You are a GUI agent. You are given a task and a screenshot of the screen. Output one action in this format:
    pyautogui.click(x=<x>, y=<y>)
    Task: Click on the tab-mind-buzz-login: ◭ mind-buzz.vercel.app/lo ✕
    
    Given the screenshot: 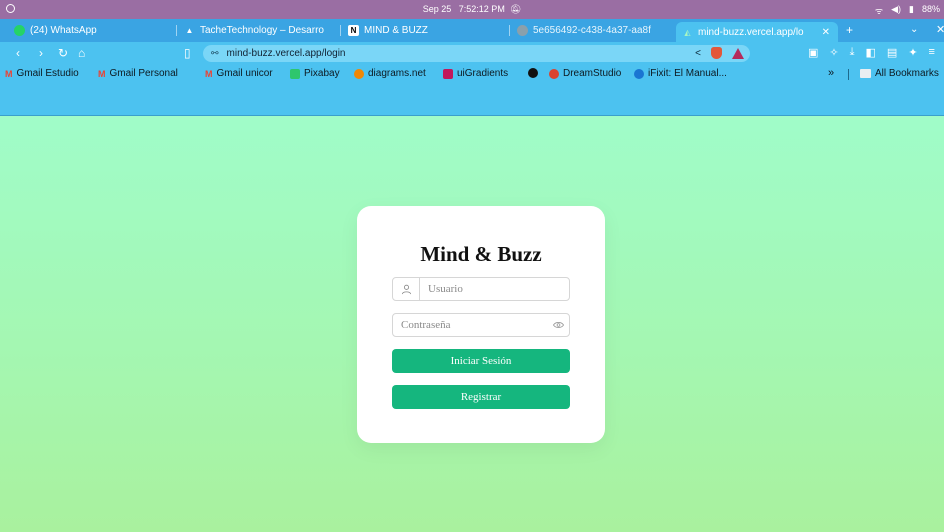 What is the action you would take?
    pyautogui.click(x=757, y=32)
    